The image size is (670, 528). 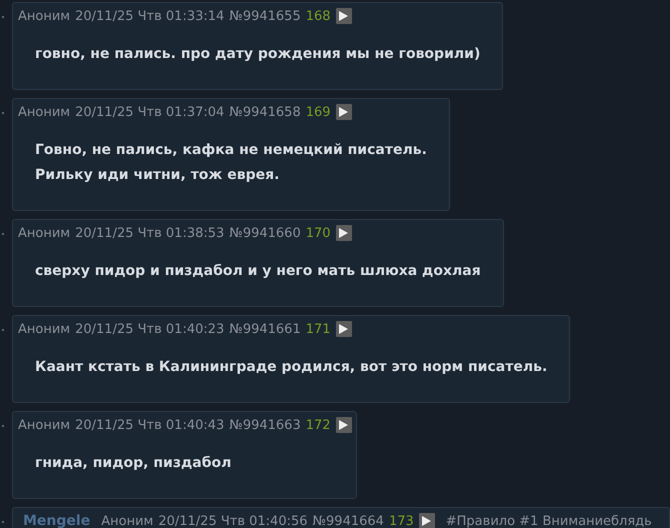 I want to click on post-text: Каант кстать в Калининграде родился, вот это норм писатель., so click(x=291, y=367).